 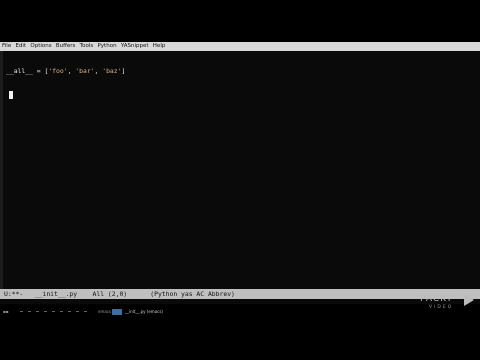 What do you see at coordinates (469, 300) in the screenshot?
I see `play-arrow-icon` at bounding box center [469, 300].